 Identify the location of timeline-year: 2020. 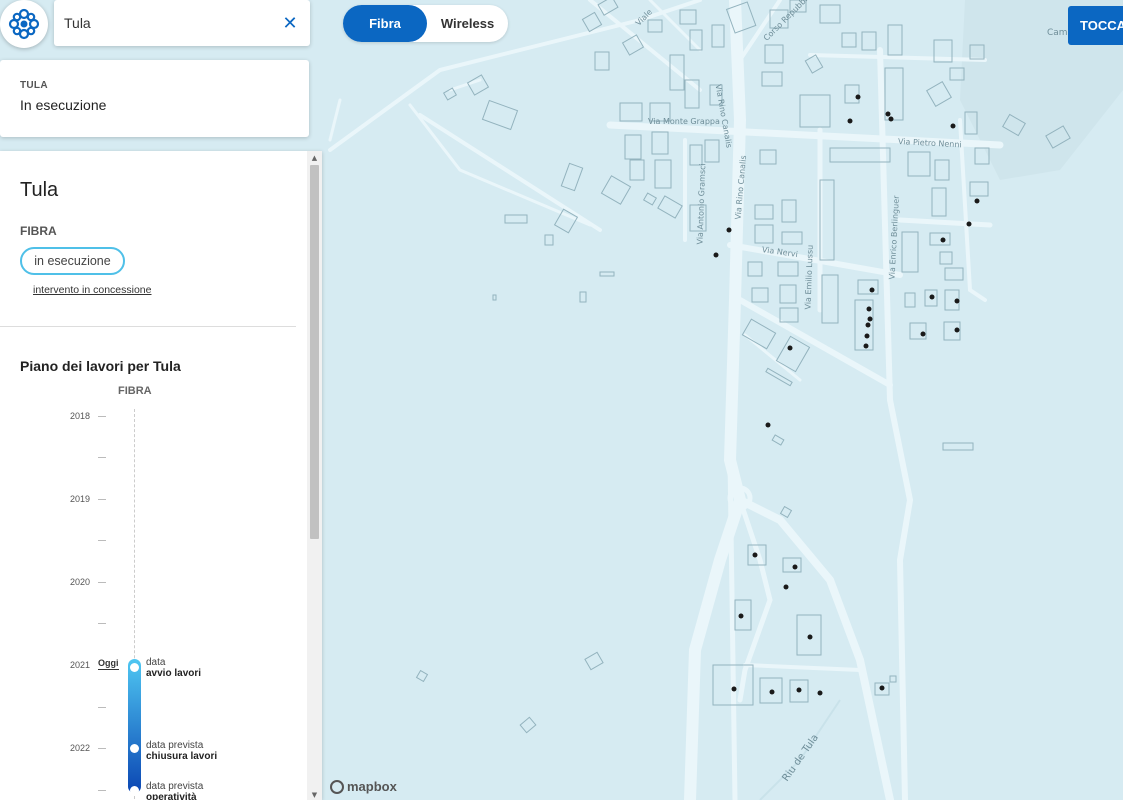
(80, 582).